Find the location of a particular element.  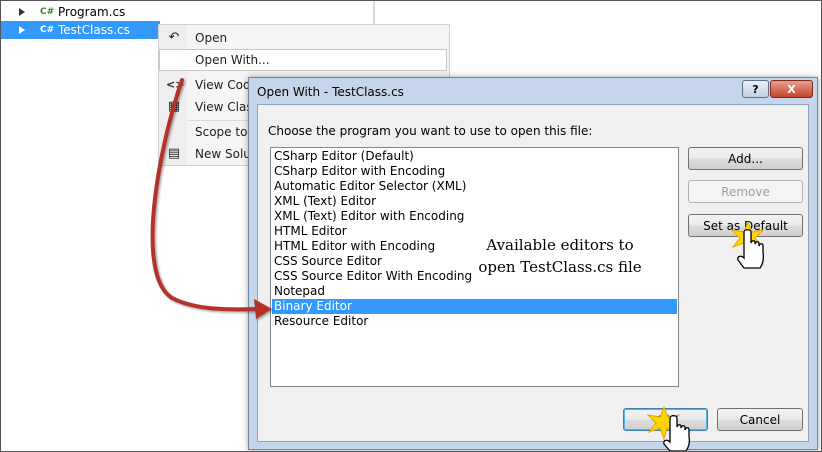

annotation-line: open TestClass.cs file is located at coordinates (560, 267).